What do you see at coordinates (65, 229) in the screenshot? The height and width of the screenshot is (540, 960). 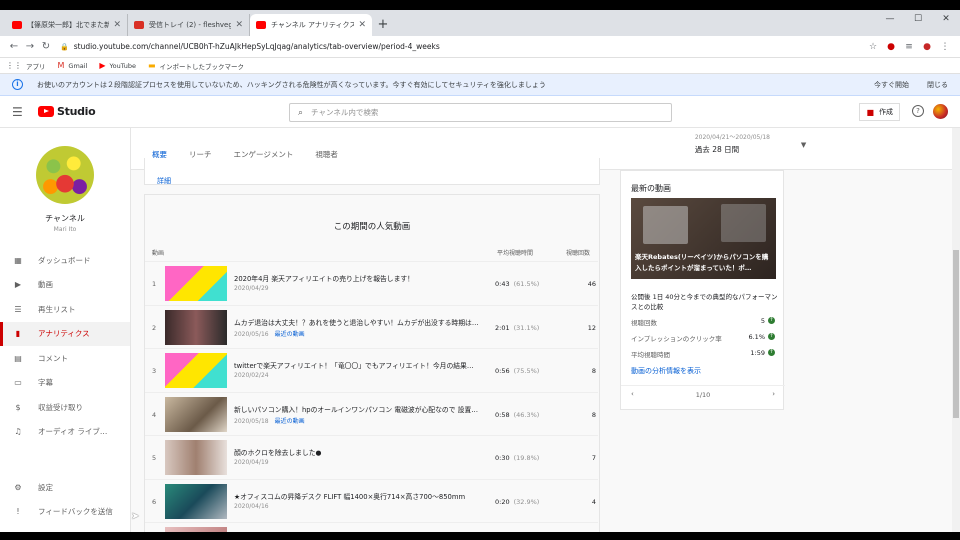 I see `channel-owner: Mari Ito` at bounding box center [65, 229].